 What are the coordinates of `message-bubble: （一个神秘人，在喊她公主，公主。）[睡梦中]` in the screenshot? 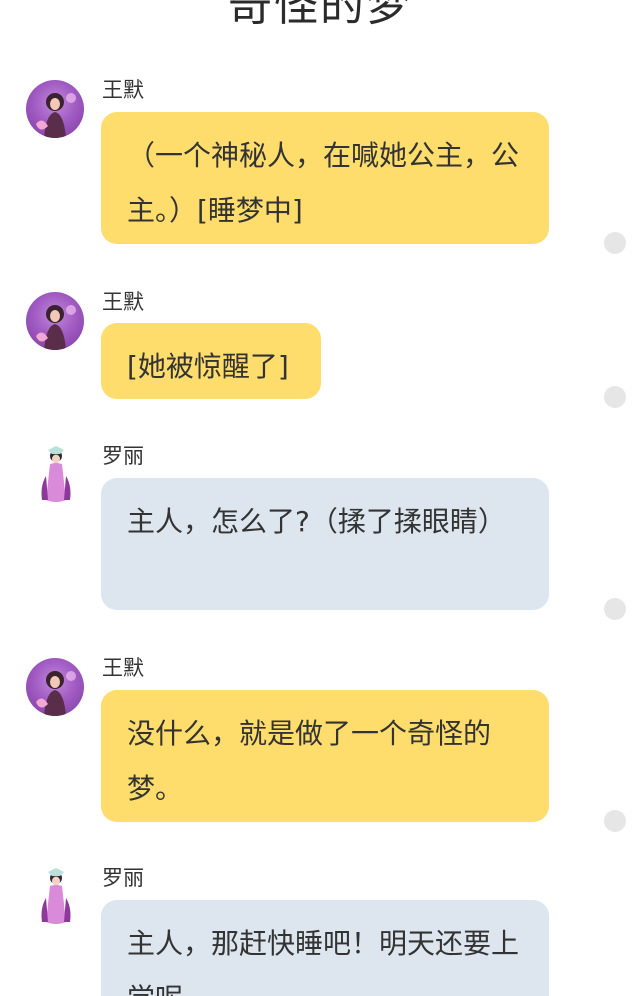 It's located at (325, 178).